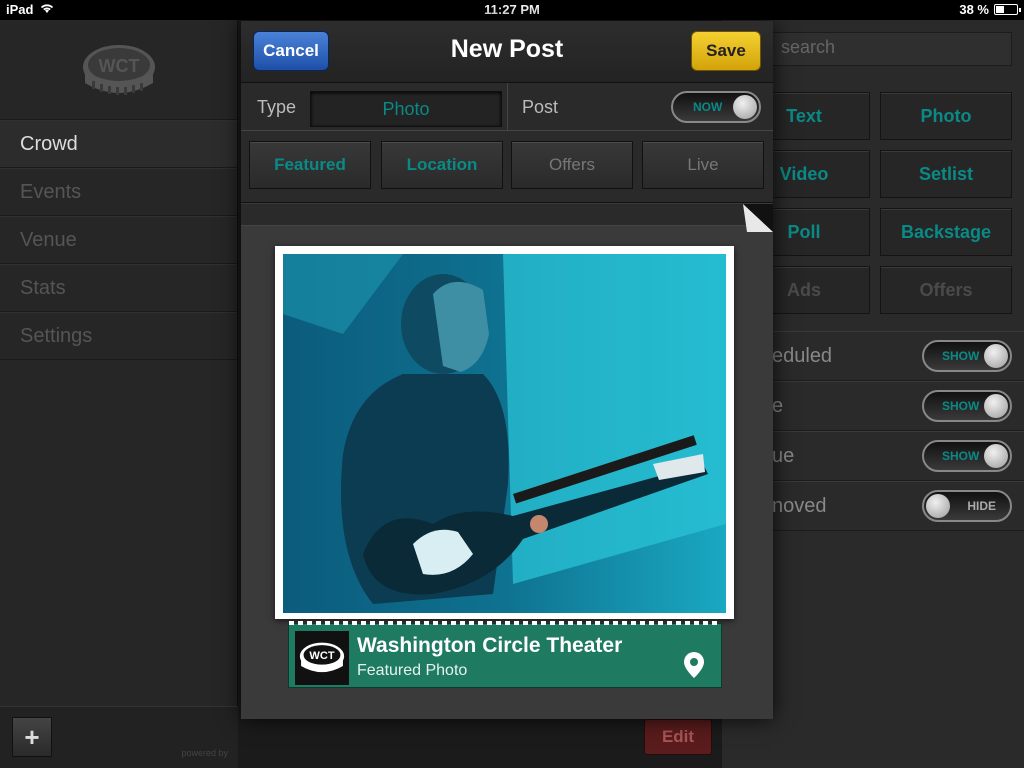  Describe the element at coordinates (946, 174) in the screenshot. I see `filter-setlist-button: Setlist` at that location.